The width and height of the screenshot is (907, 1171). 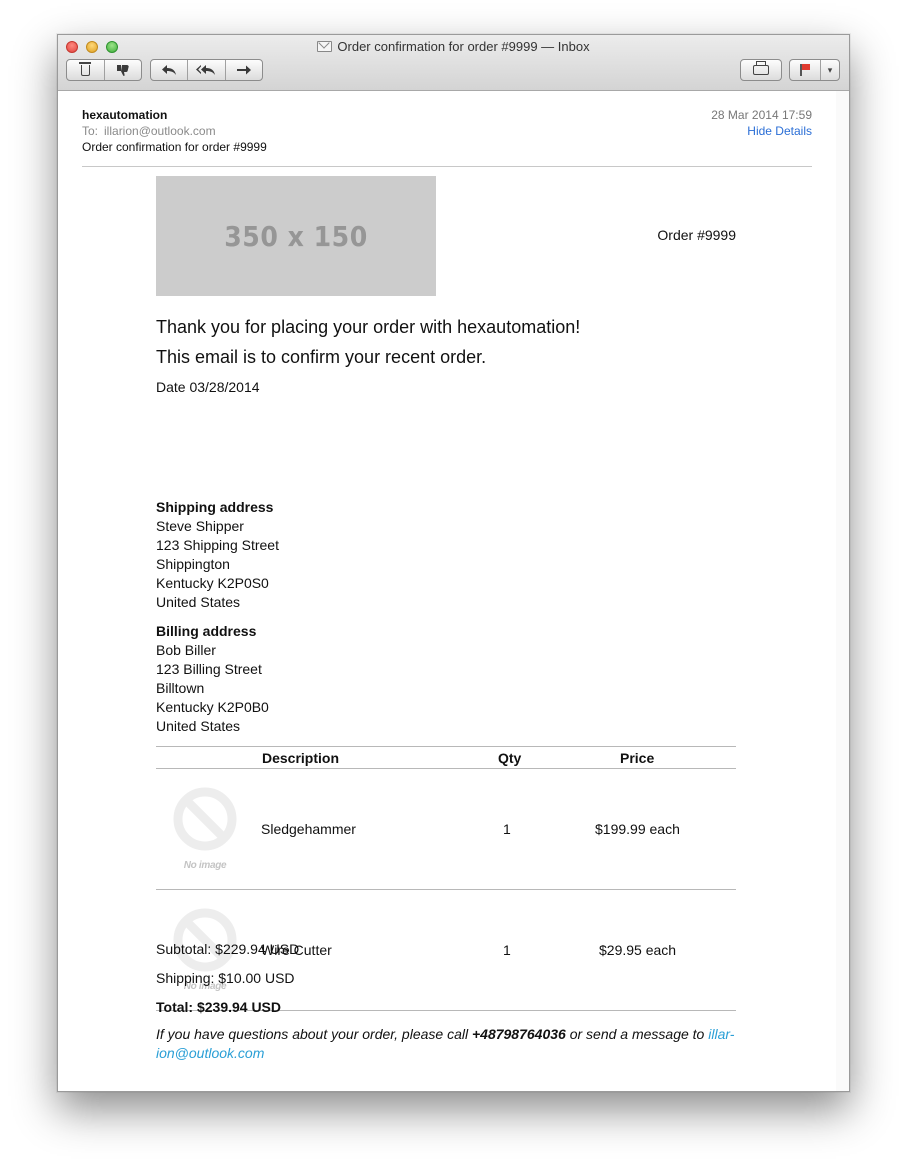 I want to click on billing-city: Billtown, so click(x=180, y=688).